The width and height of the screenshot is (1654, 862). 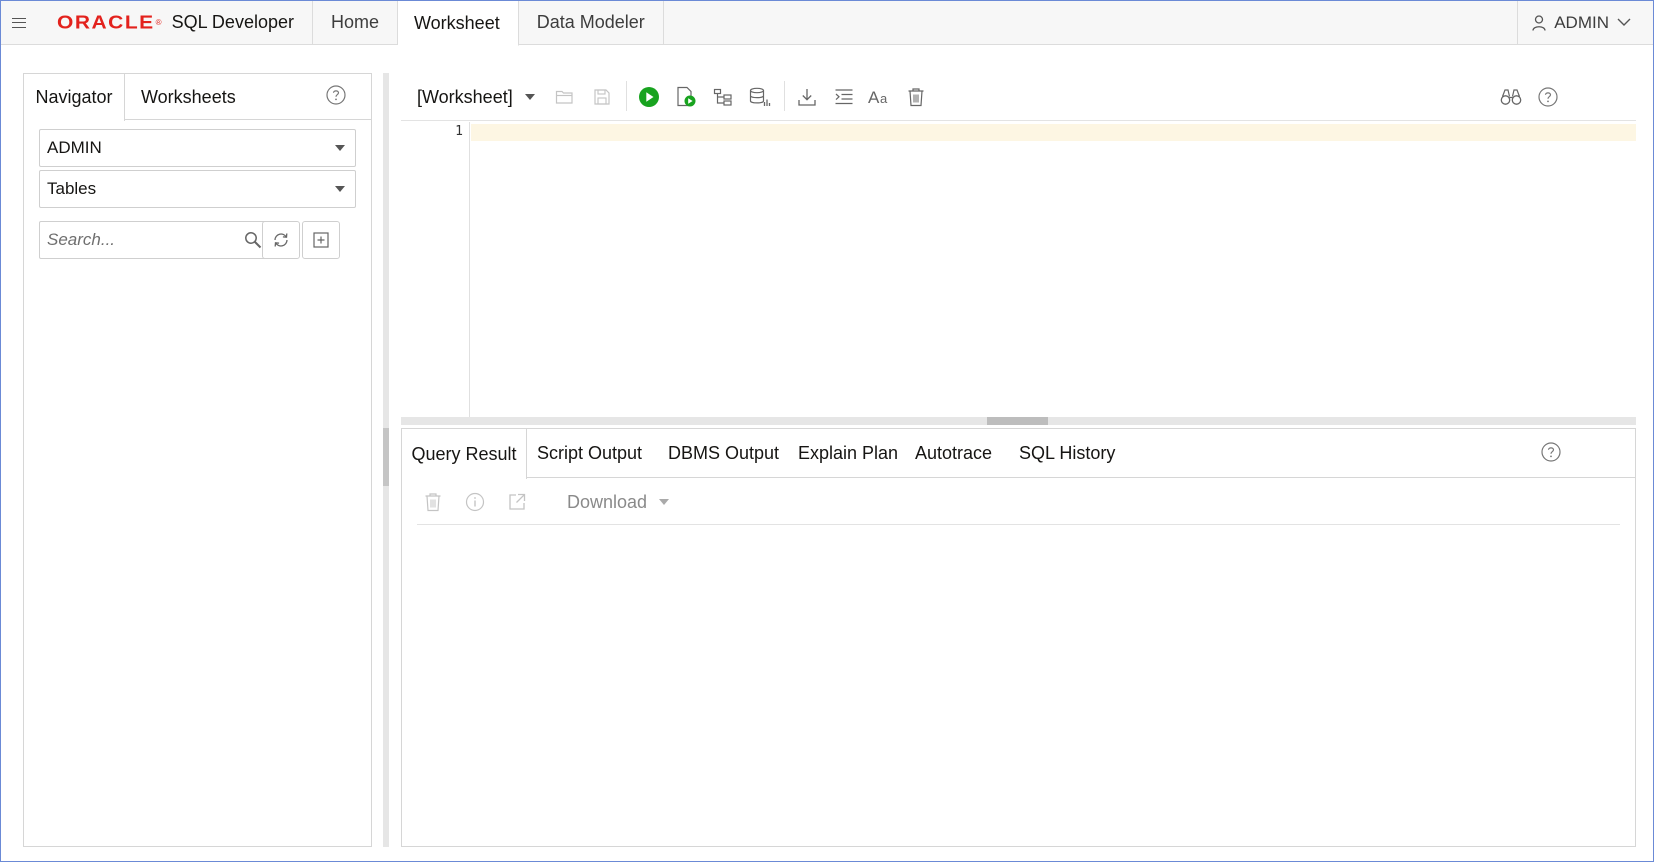 What do you see at coordinates (517, 502) in the screenshot?
I see `open-external-icon` at bounding box center [517, 502].